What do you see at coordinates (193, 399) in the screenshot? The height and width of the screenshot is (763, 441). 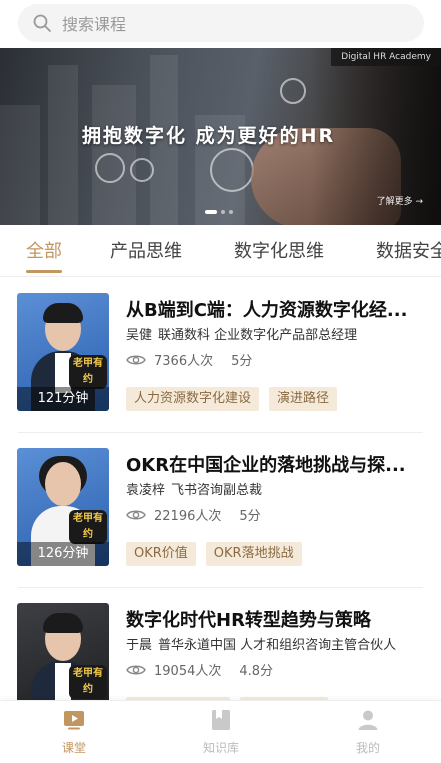 I see `course-tag: 人力资源数字化建设` at bounding box center [193, 399].